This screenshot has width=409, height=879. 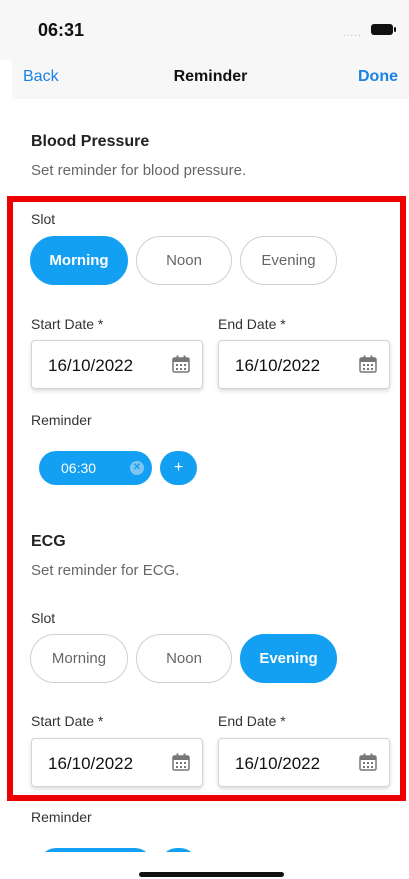 What do you see at coordinates (79, 260) in the screenshot?
I see `bp-slot-morning-button: Morning` at bounding box center [79, 260].